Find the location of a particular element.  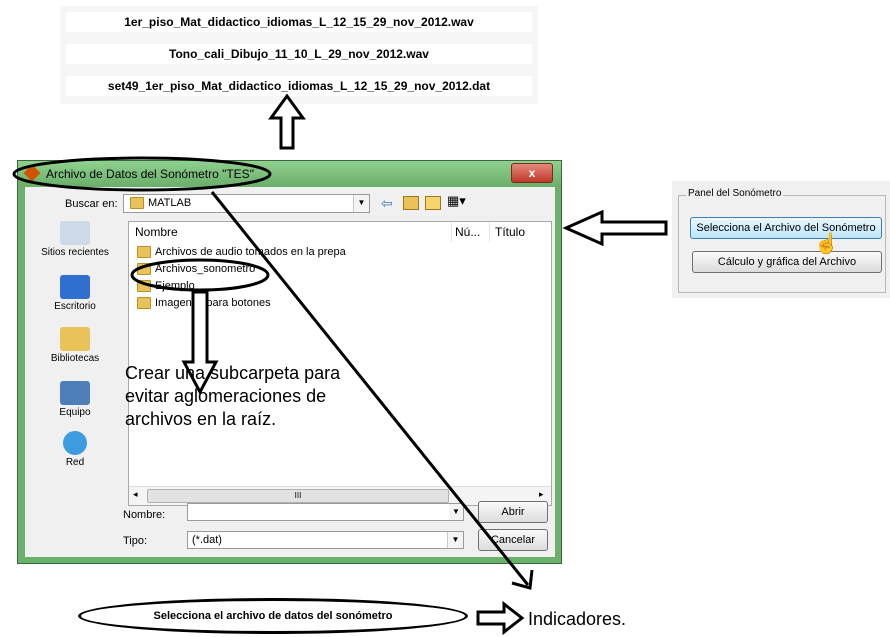

folder-highlight-oval is located at coordinates (200, 275).